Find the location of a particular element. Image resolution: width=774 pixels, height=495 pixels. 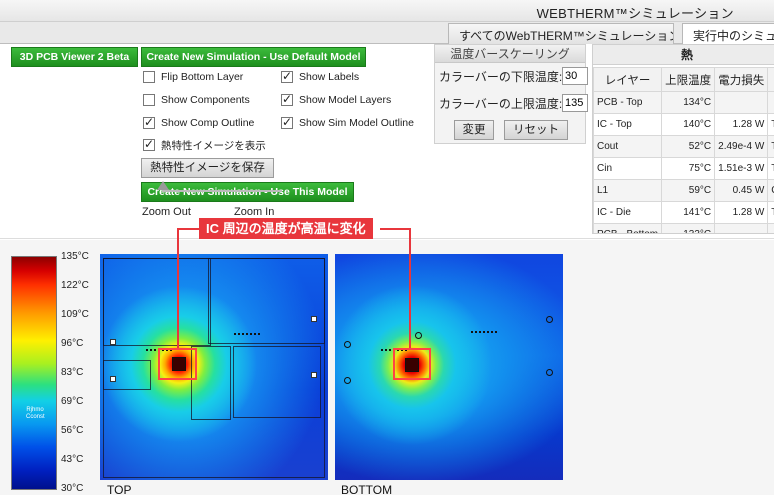

temp-cell: 75°C is located at coordinates (688, 168).